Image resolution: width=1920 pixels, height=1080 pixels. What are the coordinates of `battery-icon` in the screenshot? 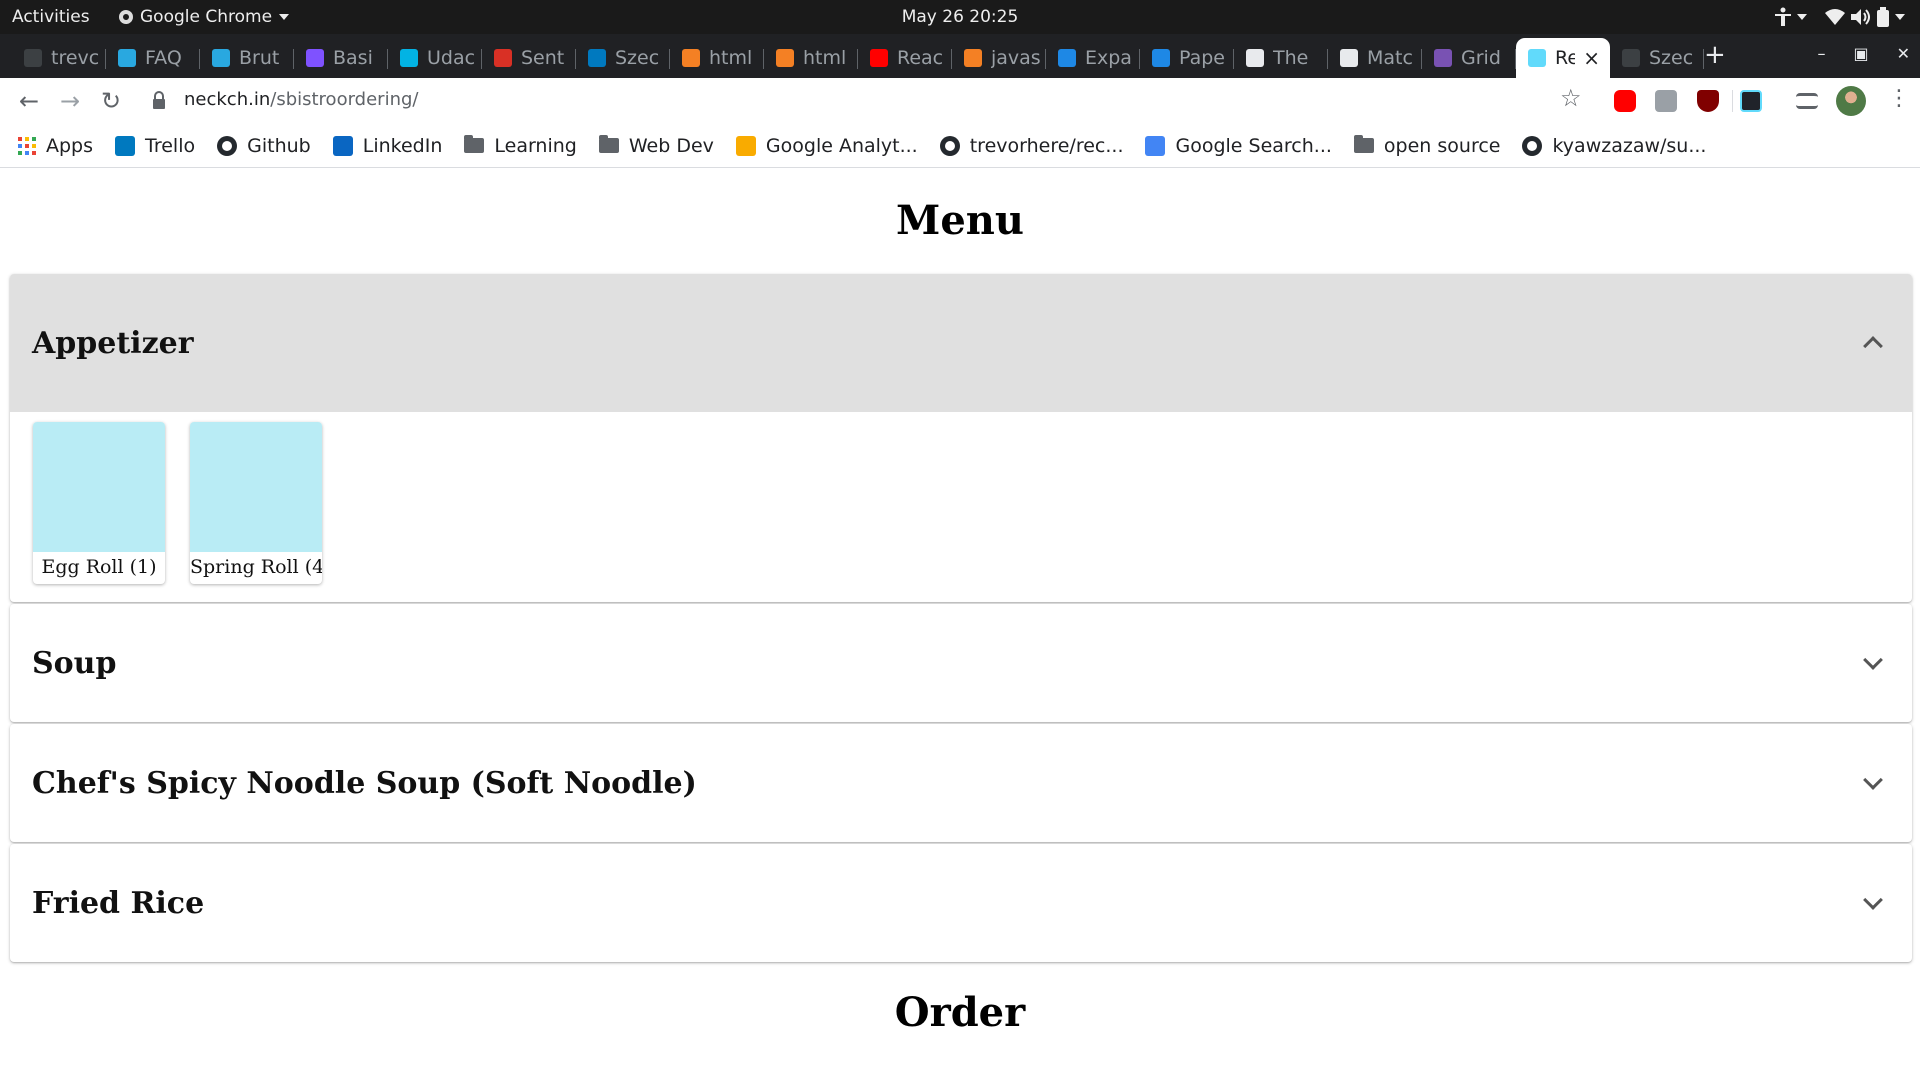 It's located at (1883, 17).